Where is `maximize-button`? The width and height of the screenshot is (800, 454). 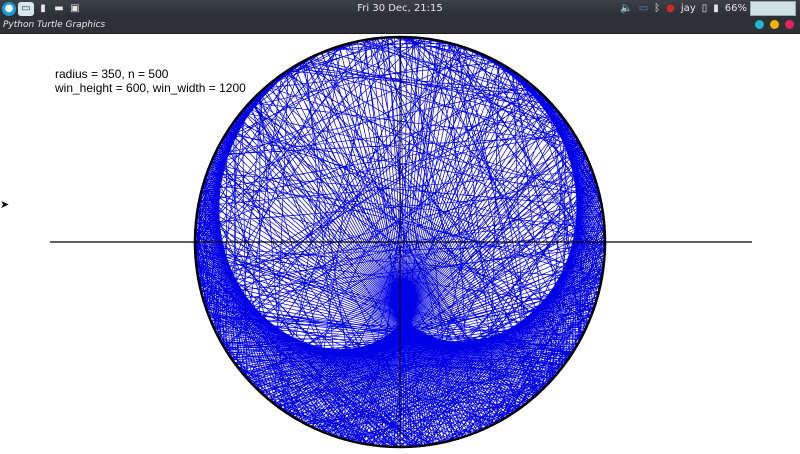 maximize-button is located at coordinates (774, 24).